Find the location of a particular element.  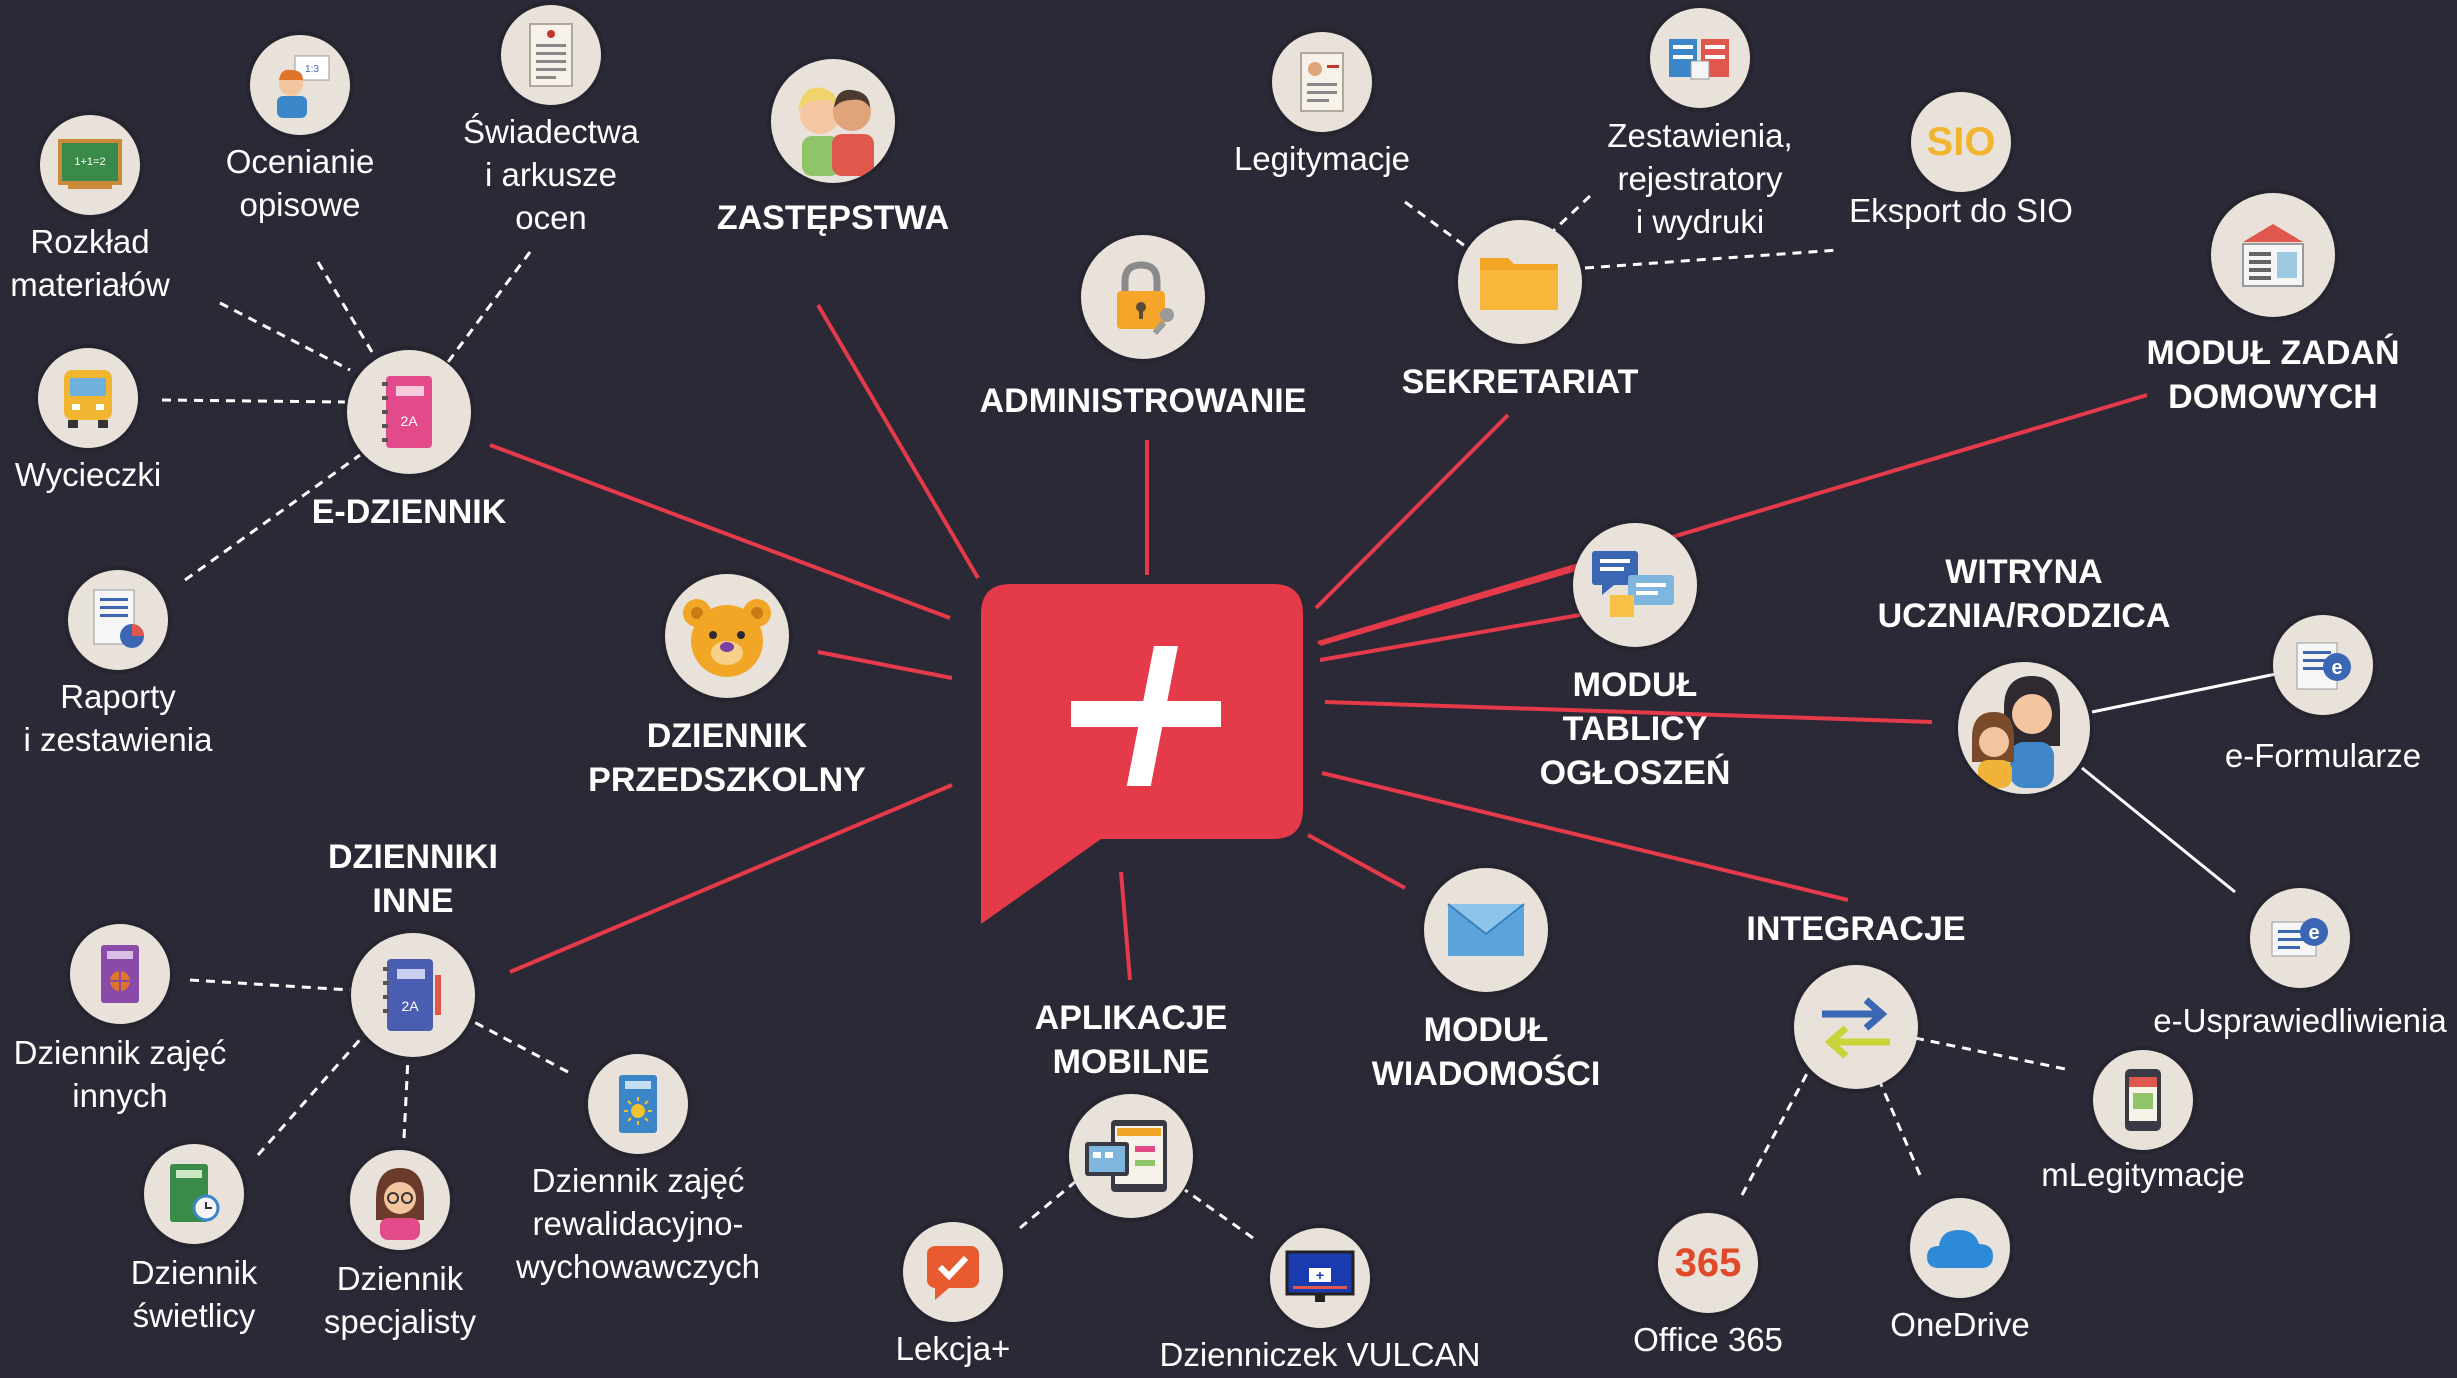

mlegitymacje-label: mLegitymacje is located at coordinates (2143, 1174).